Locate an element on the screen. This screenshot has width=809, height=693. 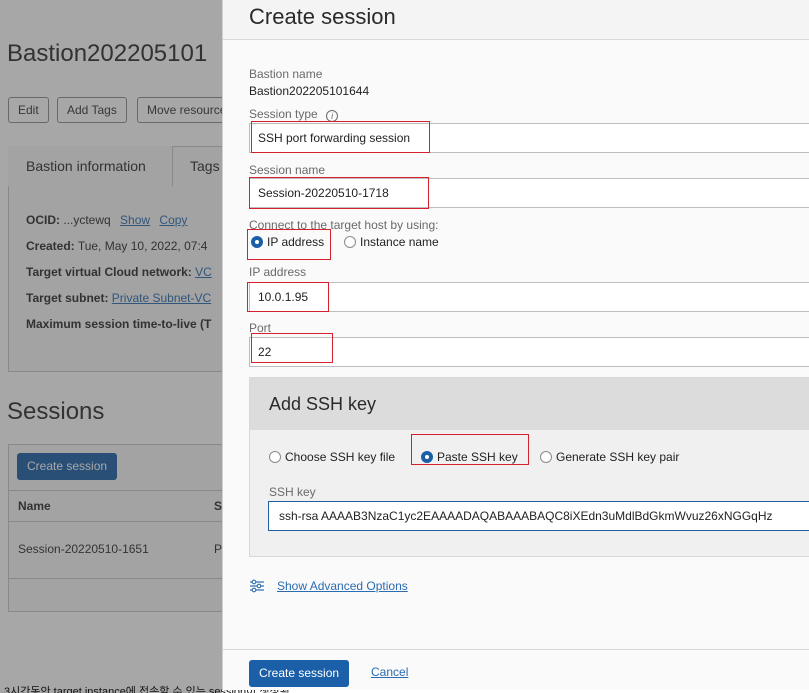
bastion-name-value: Bastion202205101644 is located at coordinates (309, 91).